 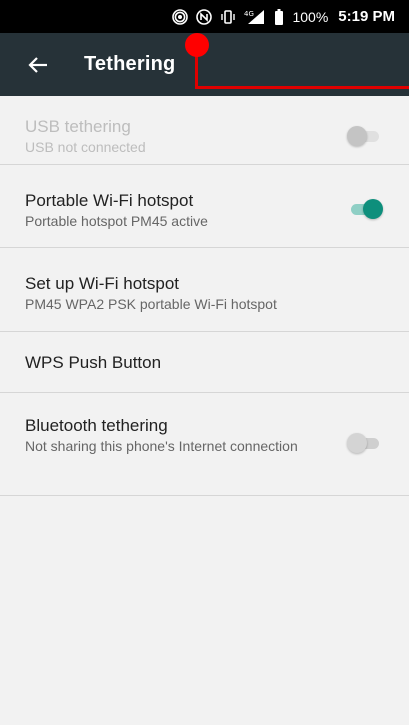 I want to click on arrow-back-icon, so click(x=37, y=64).